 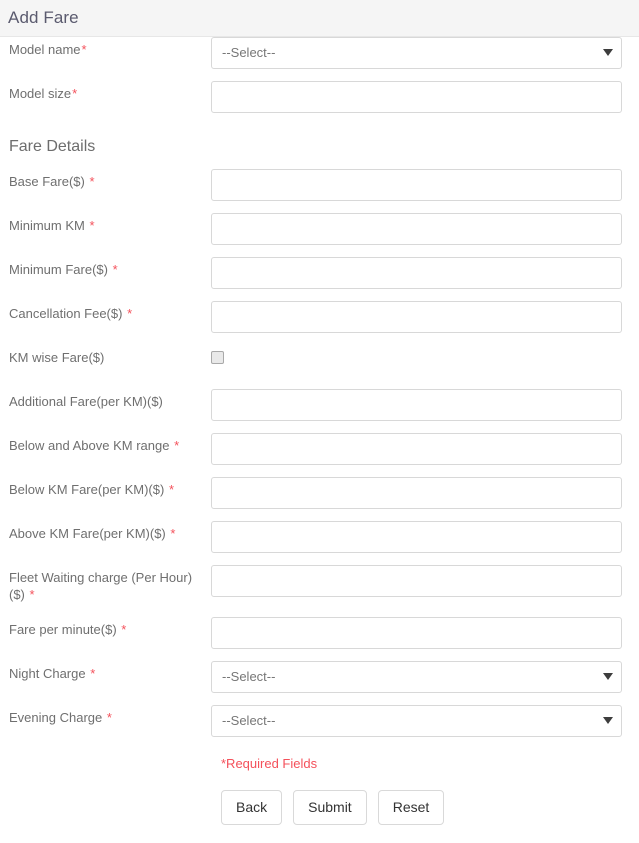 What do you see at coordinates (43, 17) in the screenshot?
I see `page-title: Add Fare` at bounding box center [43, 17].